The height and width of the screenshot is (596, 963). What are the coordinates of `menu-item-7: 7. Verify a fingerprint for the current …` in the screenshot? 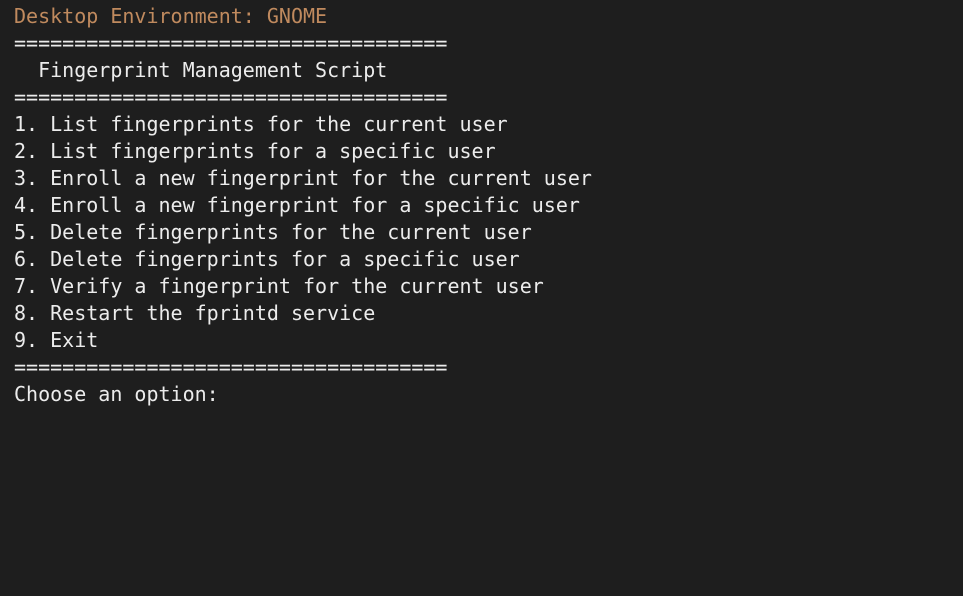 It's located at (279, 286).